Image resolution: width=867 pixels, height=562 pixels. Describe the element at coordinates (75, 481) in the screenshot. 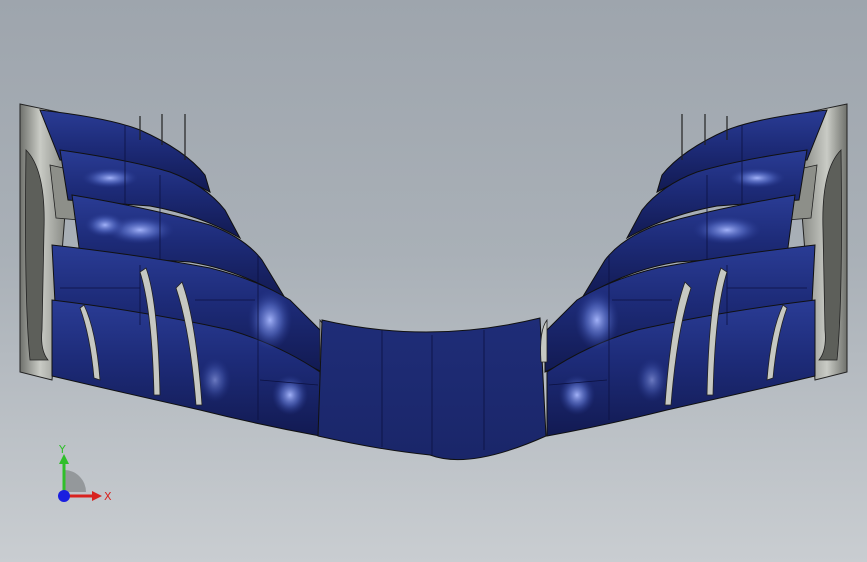

I see `triad-plane-icon` at that location.